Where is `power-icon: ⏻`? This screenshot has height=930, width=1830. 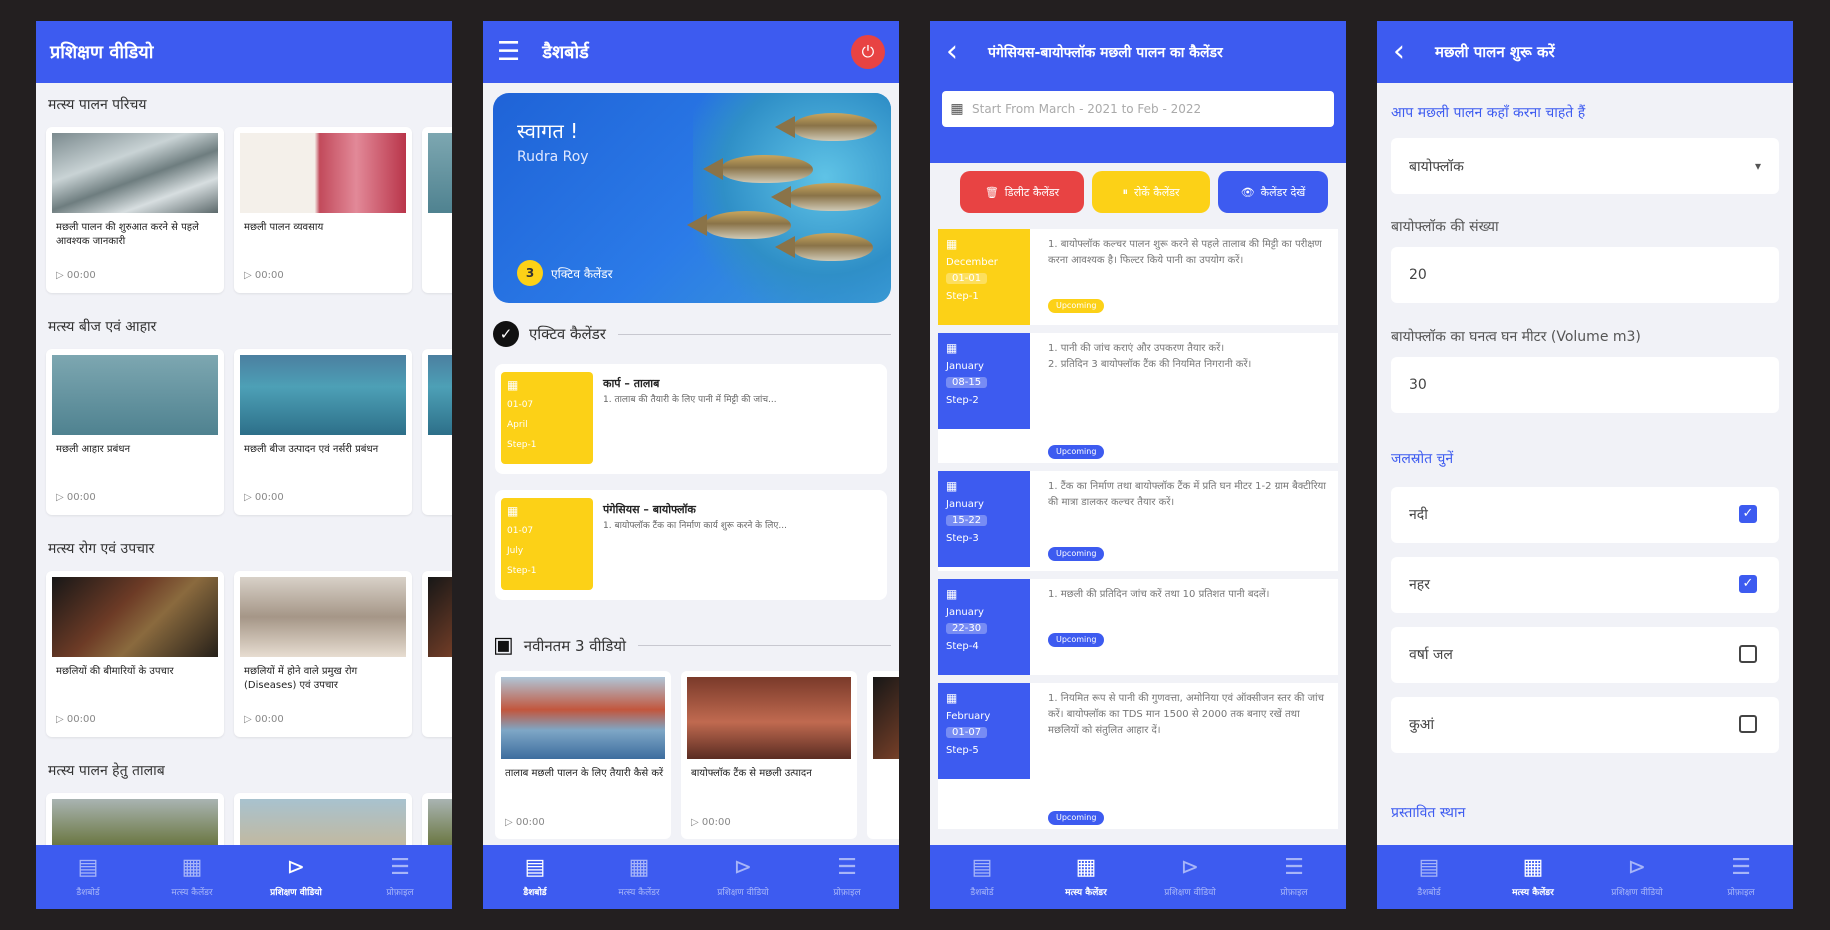
power-icon: ⏻ is located at coordinates (868, 52).